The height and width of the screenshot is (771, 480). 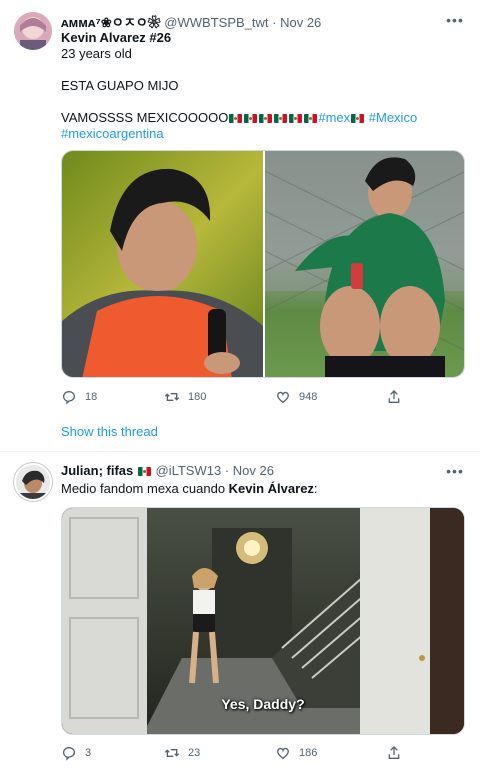 What do you see at coordinates (185, 397) in the screenshot?
I see `retweet-button: 180` at bounding box center [185, 397].